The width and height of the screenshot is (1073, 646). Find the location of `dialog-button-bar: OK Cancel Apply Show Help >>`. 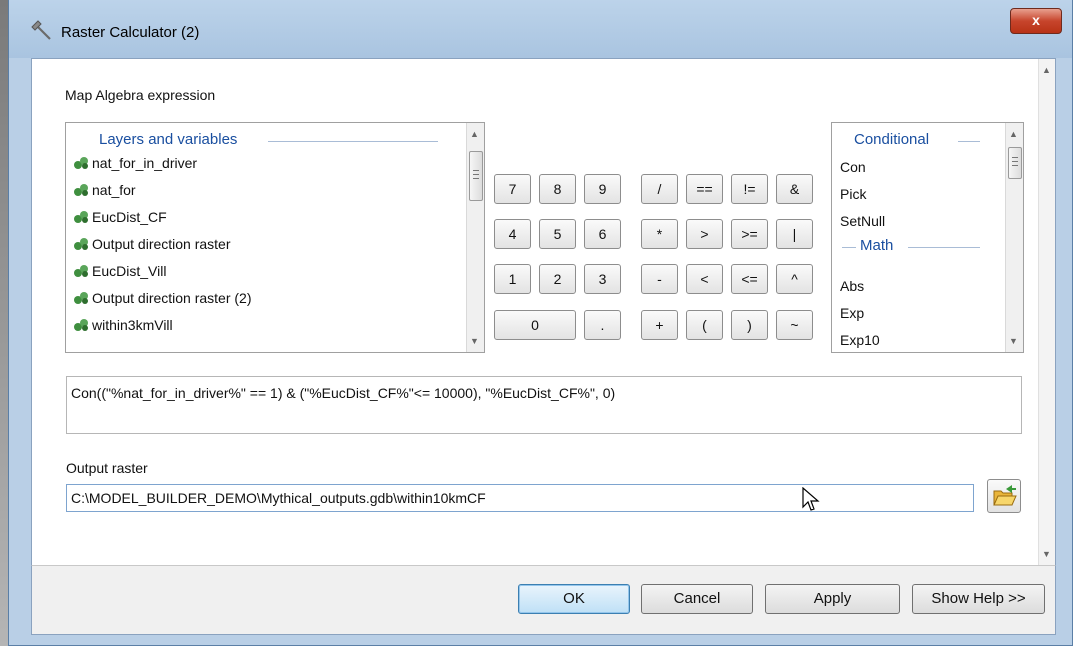

dialog-button-bar: OK Cancel Apply Show Help >> is located at coordinates (543, 600).